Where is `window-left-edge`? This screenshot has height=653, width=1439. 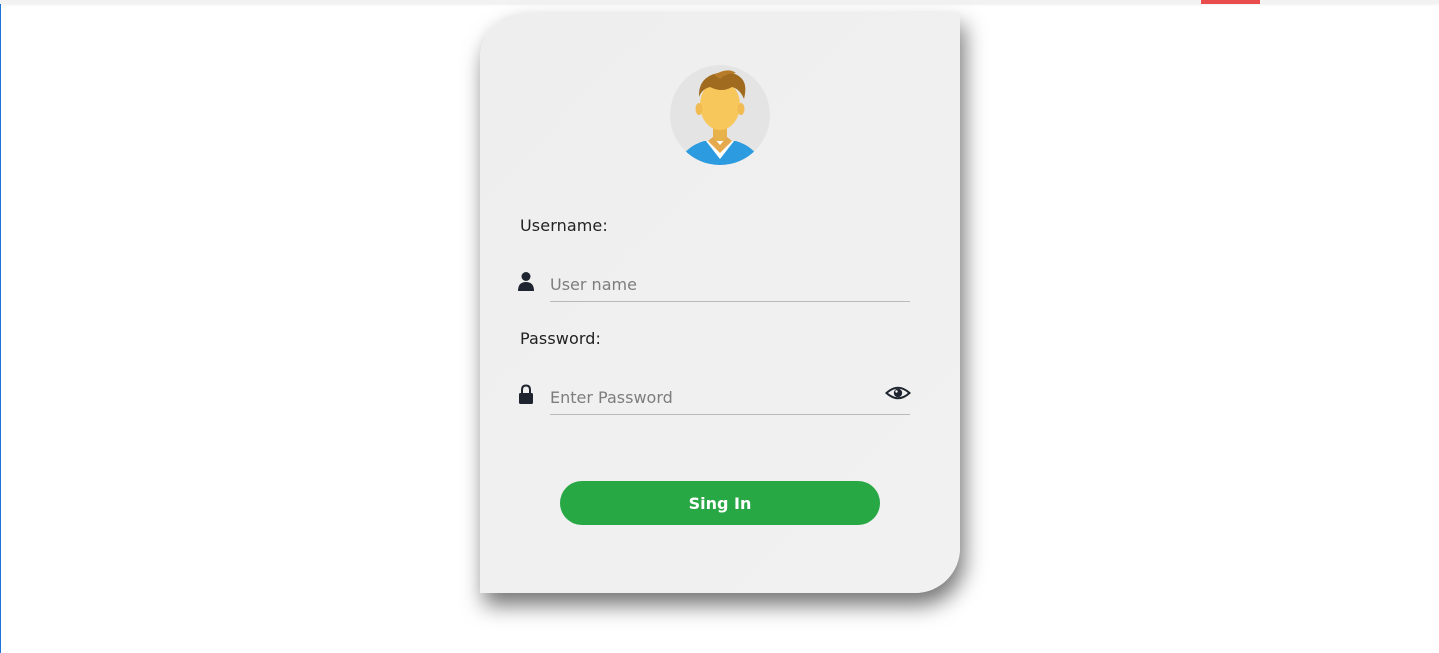
window-left-edge is located at coordinates (0, 326).